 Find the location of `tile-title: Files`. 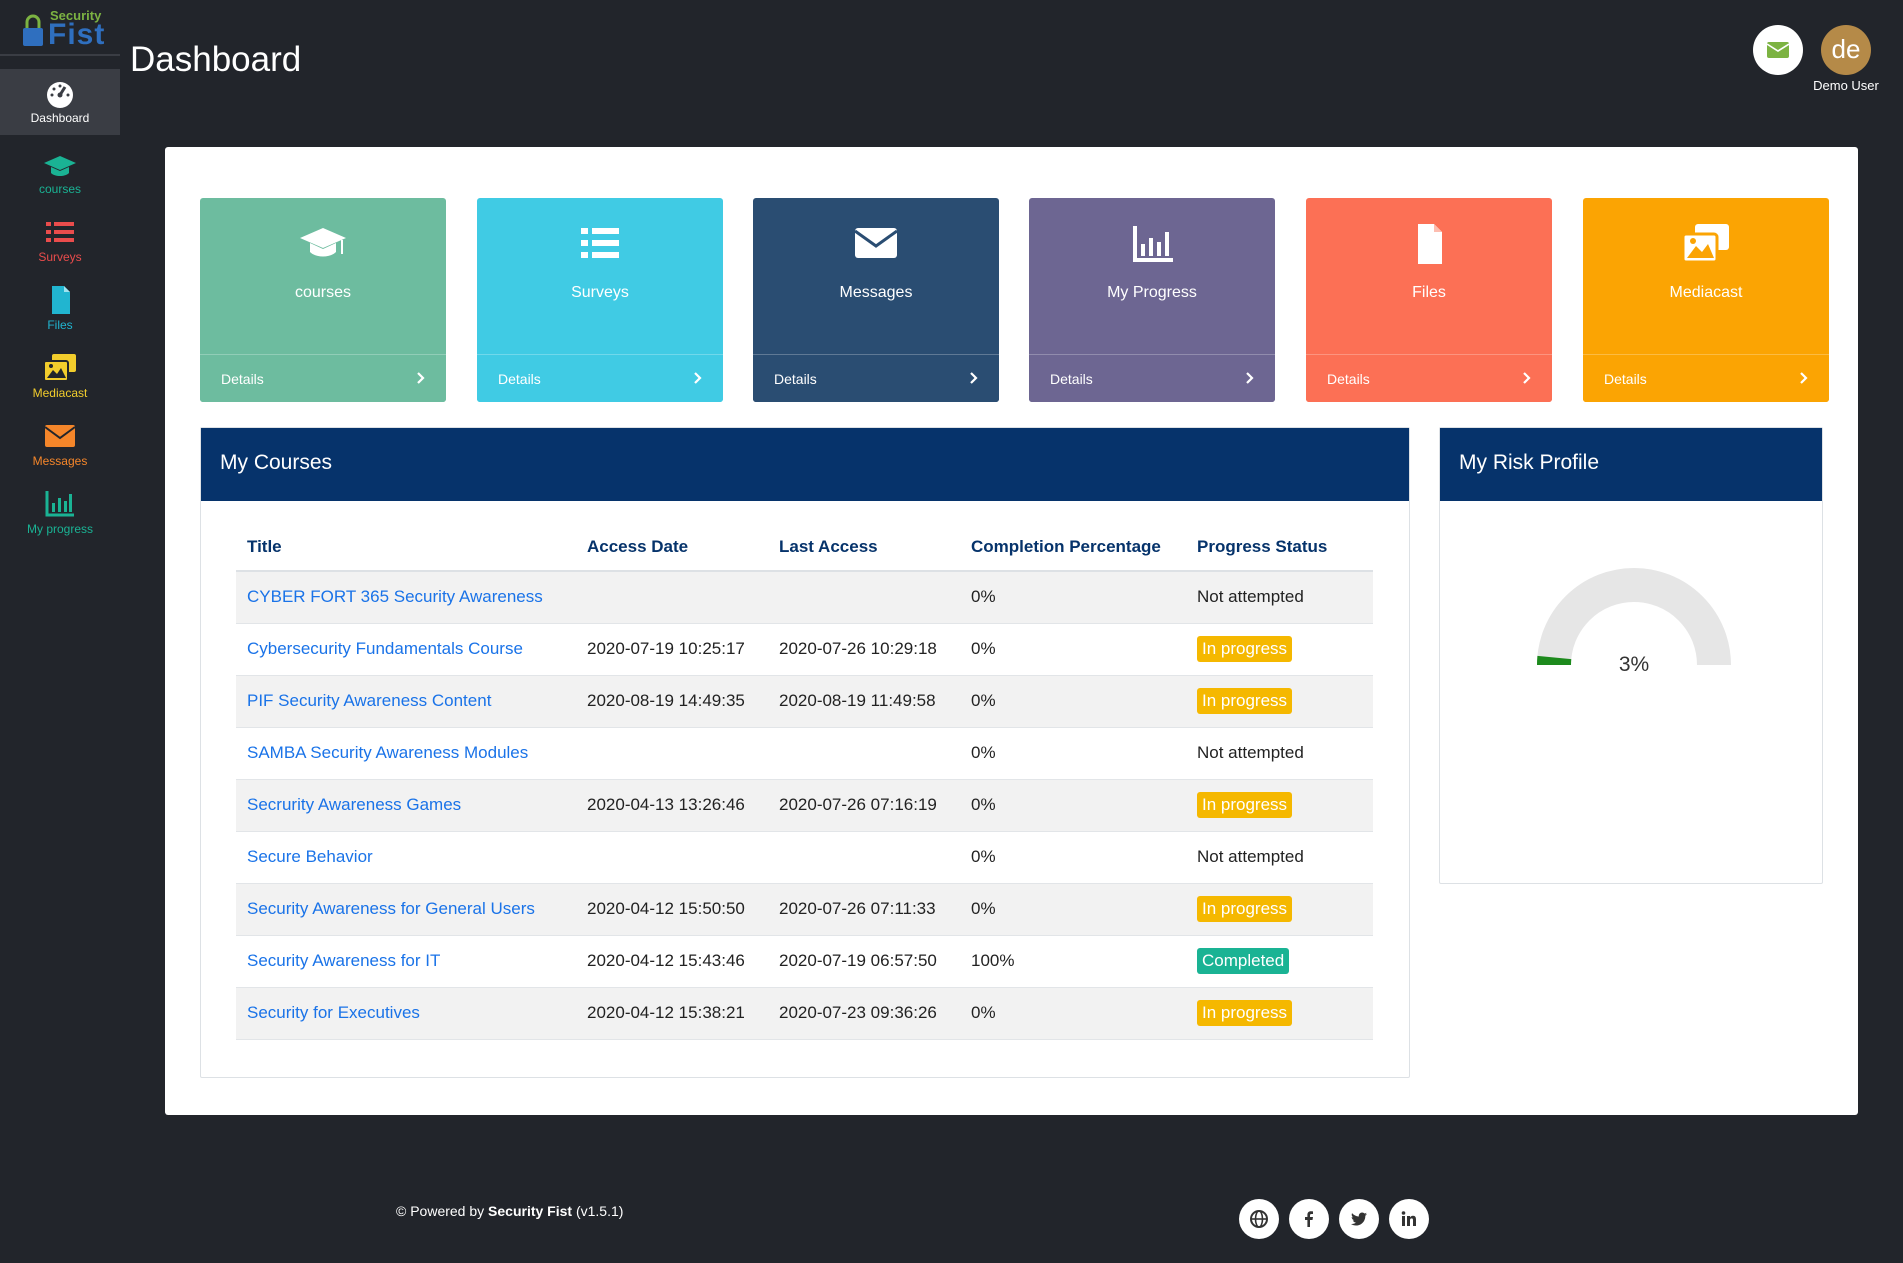

tile-title: Files is located at coordinates (1429, 292).